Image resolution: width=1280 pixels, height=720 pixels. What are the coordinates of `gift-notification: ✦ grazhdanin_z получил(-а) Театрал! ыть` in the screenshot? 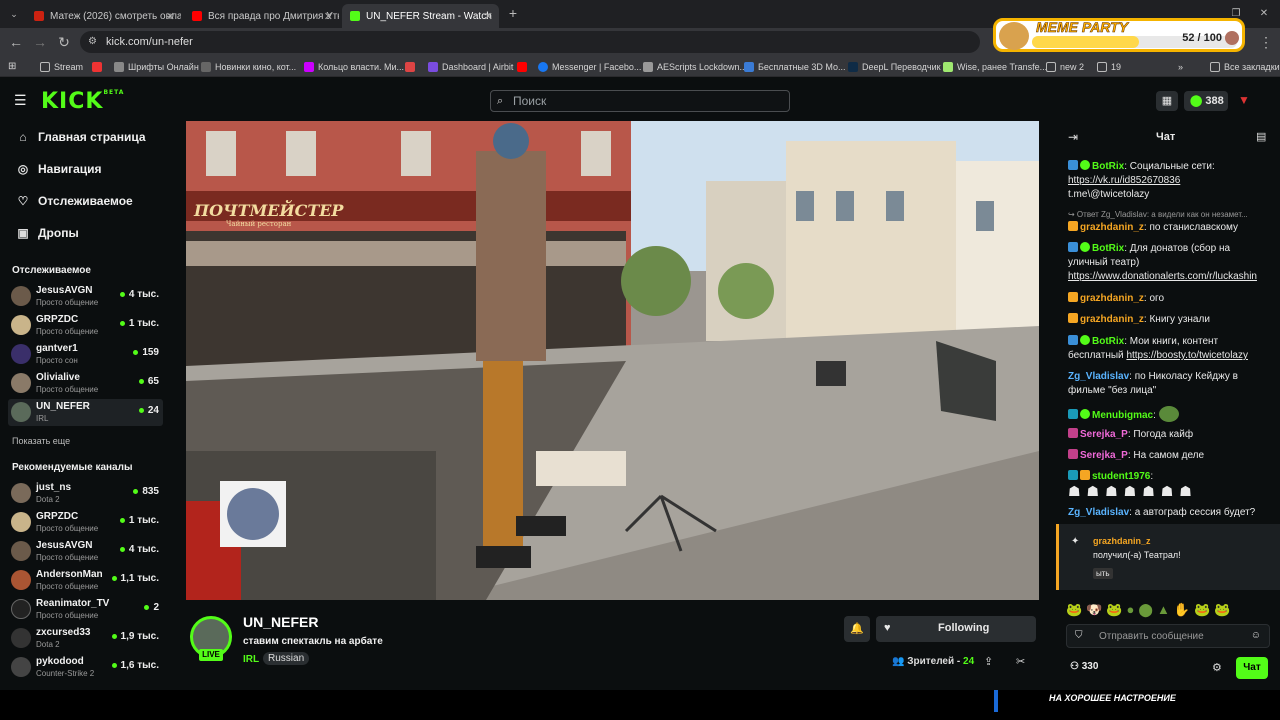 It's located at (1168, 557).